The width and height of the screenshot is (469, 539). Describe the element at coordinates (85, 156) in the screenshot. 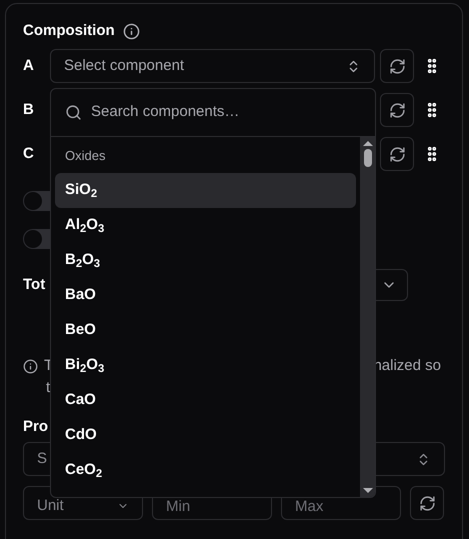

I see `group-label: Oxides` at that location.